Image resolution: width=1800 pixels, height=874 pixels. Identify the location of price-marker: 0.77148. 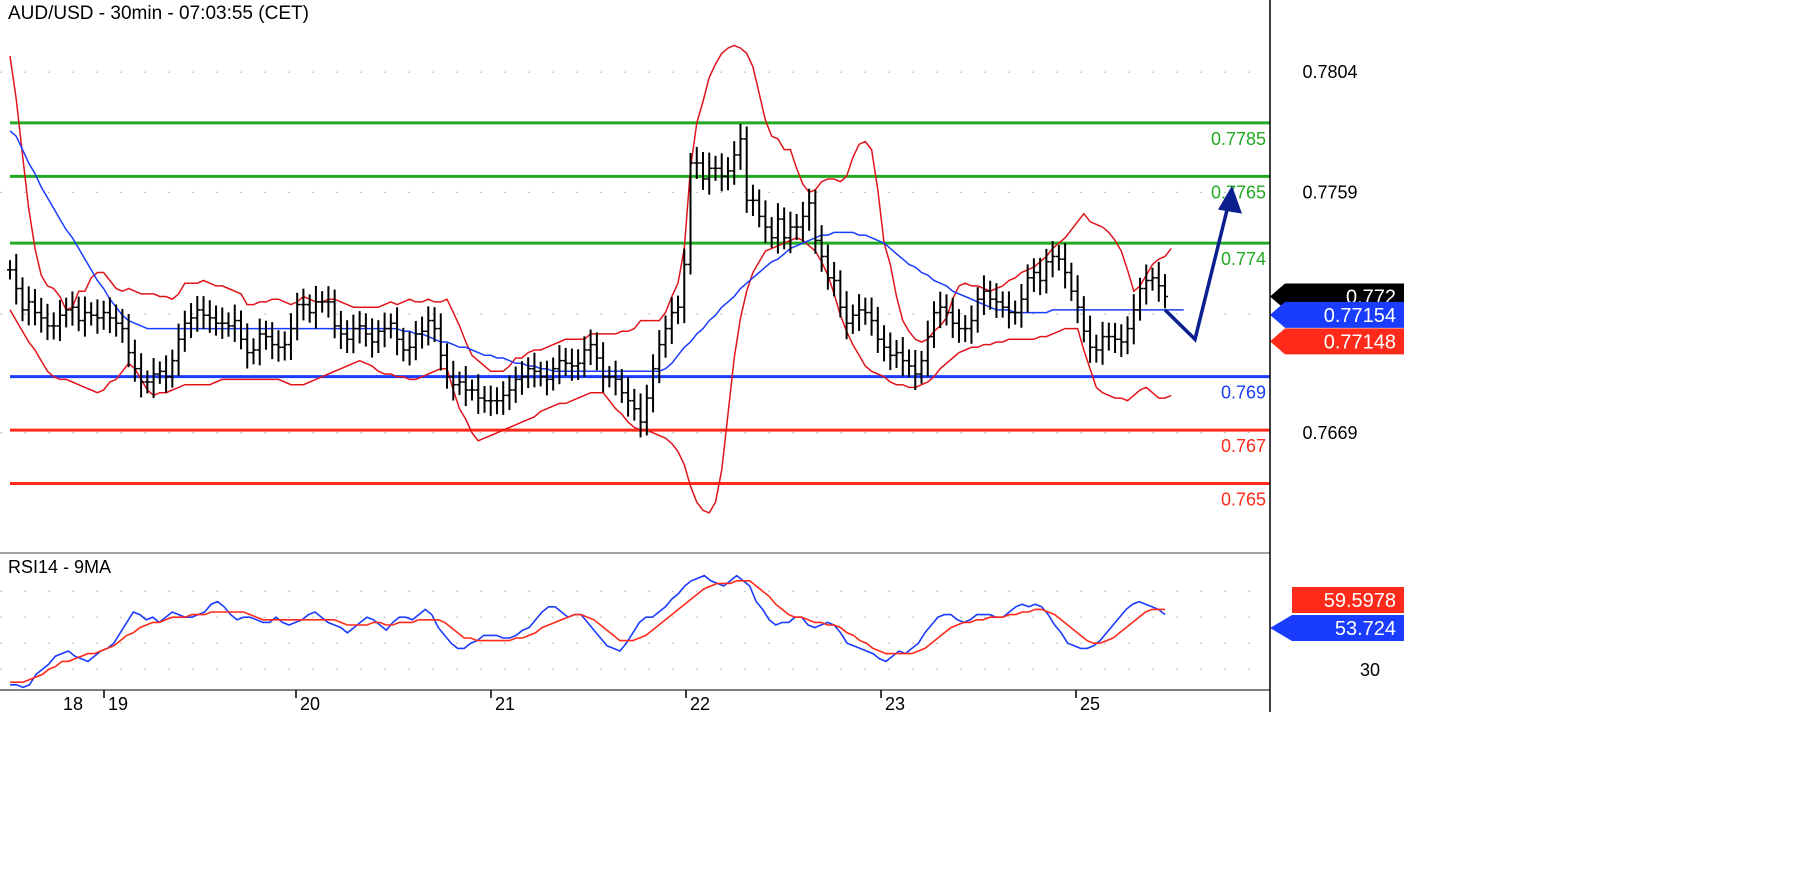
(1337, 341).